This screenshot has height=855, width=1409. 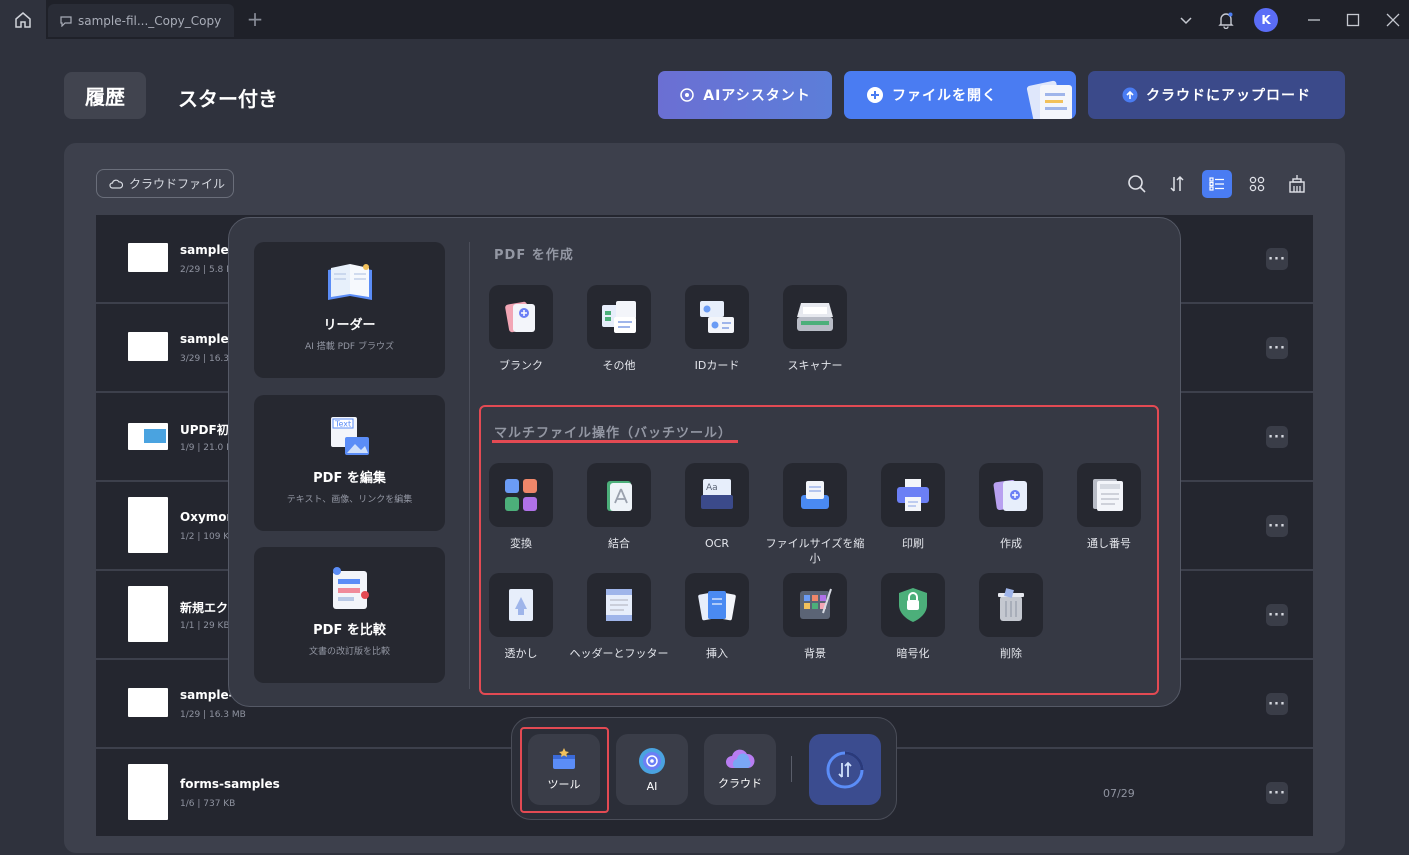 What do you see at coordinates (23, 19) in the screenshot?
I see `home-button` at bounding box center [23, 19].